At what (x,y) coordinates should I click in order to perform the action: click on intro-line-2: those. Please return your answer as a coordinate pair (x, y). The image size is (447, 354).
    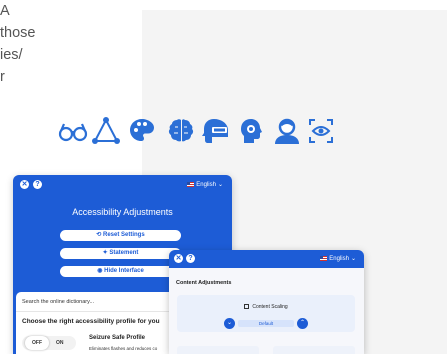
    Looking at the image, I should click on (18, 33).